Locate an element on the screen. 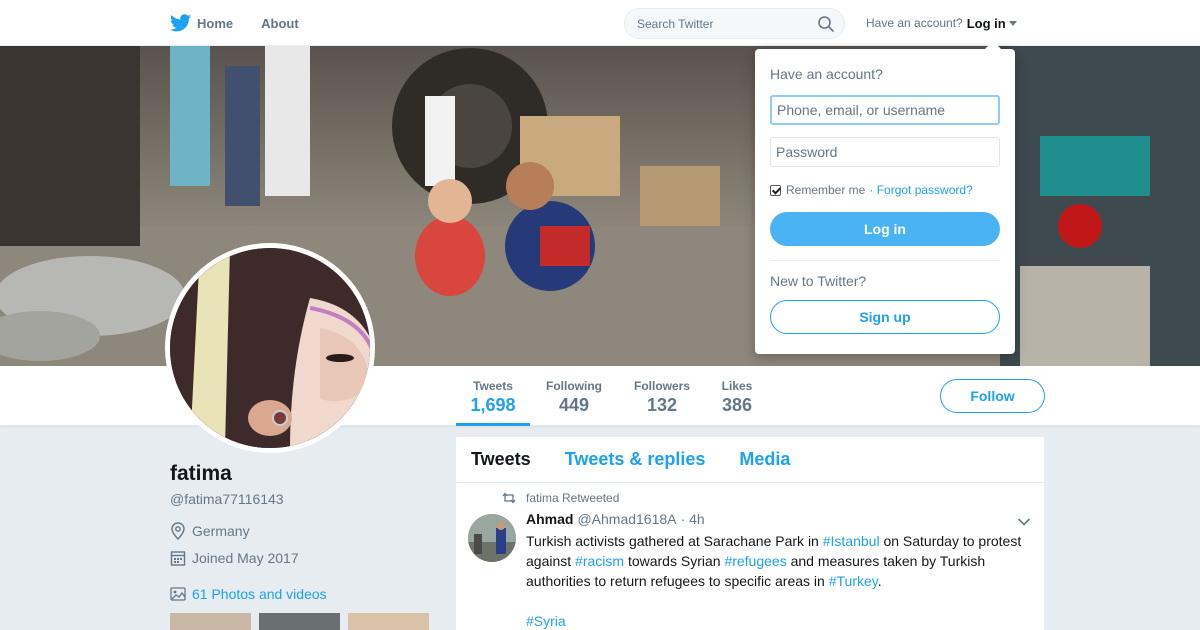 Image resolution: width=1200 pixels, height=630 pixels. avatar-photo is located at coordinates (270, 348).